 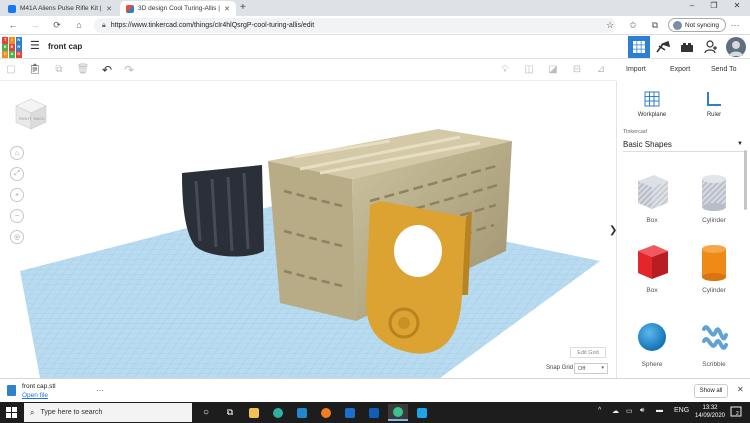 I want to click on mirror-icon: ⊿, so click(x=601, y=70).